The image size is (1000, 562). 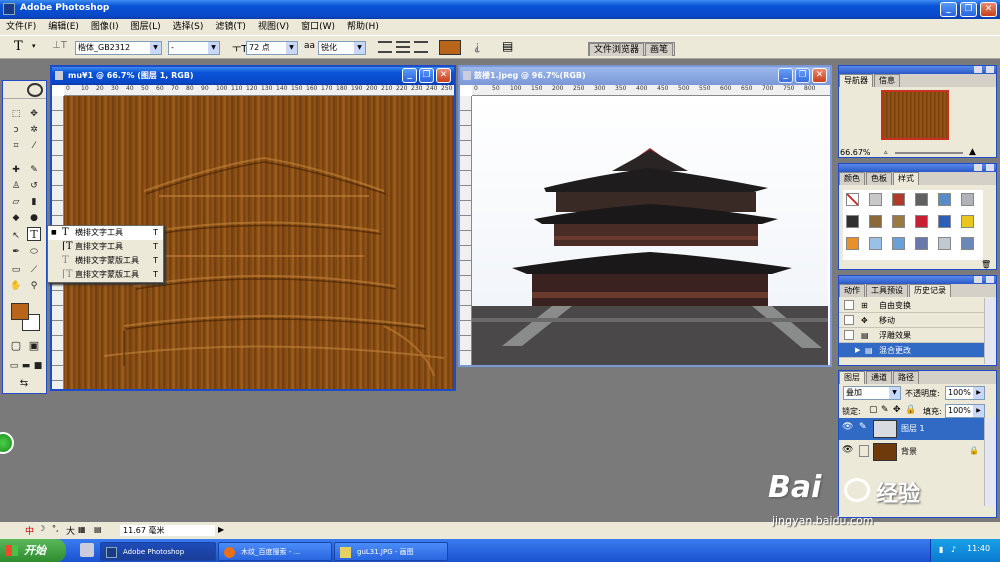 What do you see at coordinates (450, 47) in the screenshot?
I see `text-color-swatch` at bounding box center [450, 47].